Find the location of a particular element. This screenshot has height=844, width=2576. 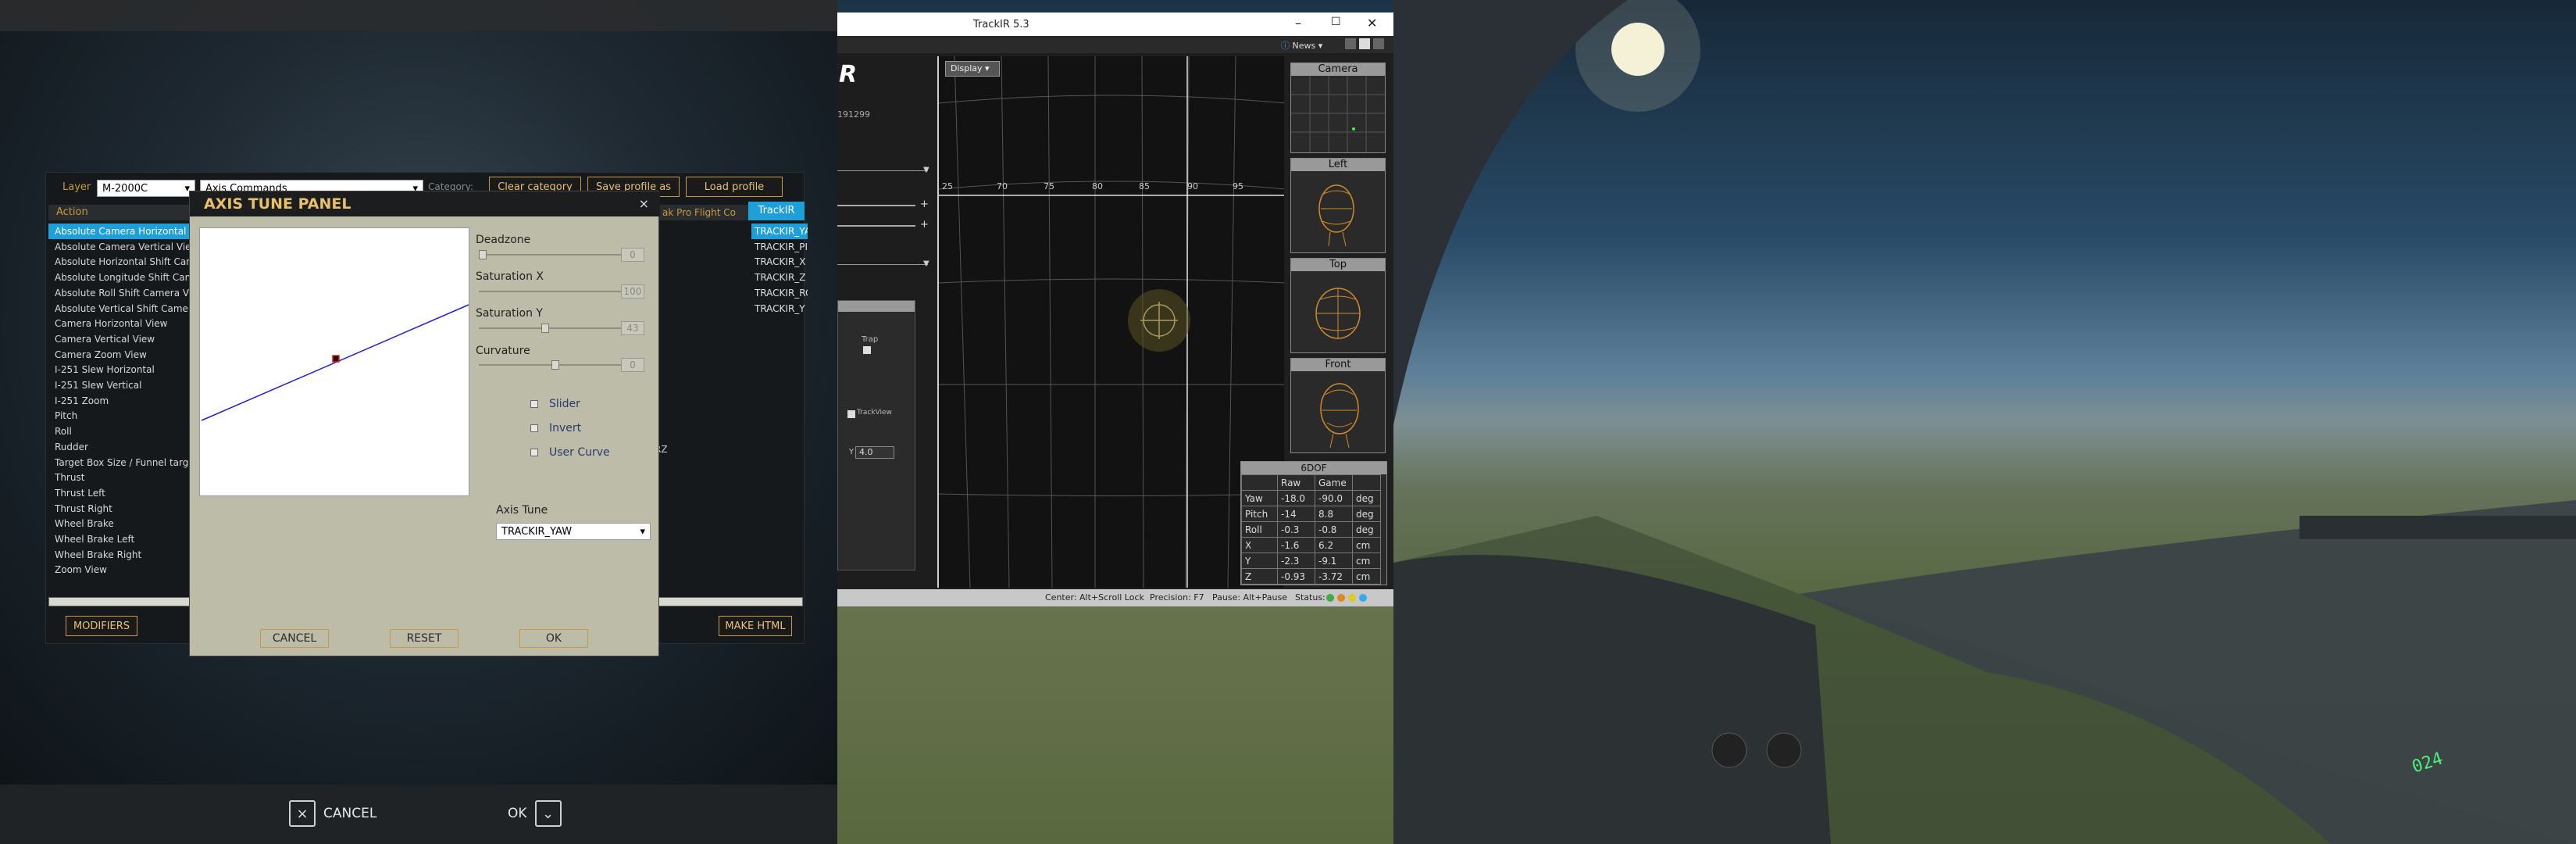

saturation-y-value: 43 is located at coordinates (632, 328).